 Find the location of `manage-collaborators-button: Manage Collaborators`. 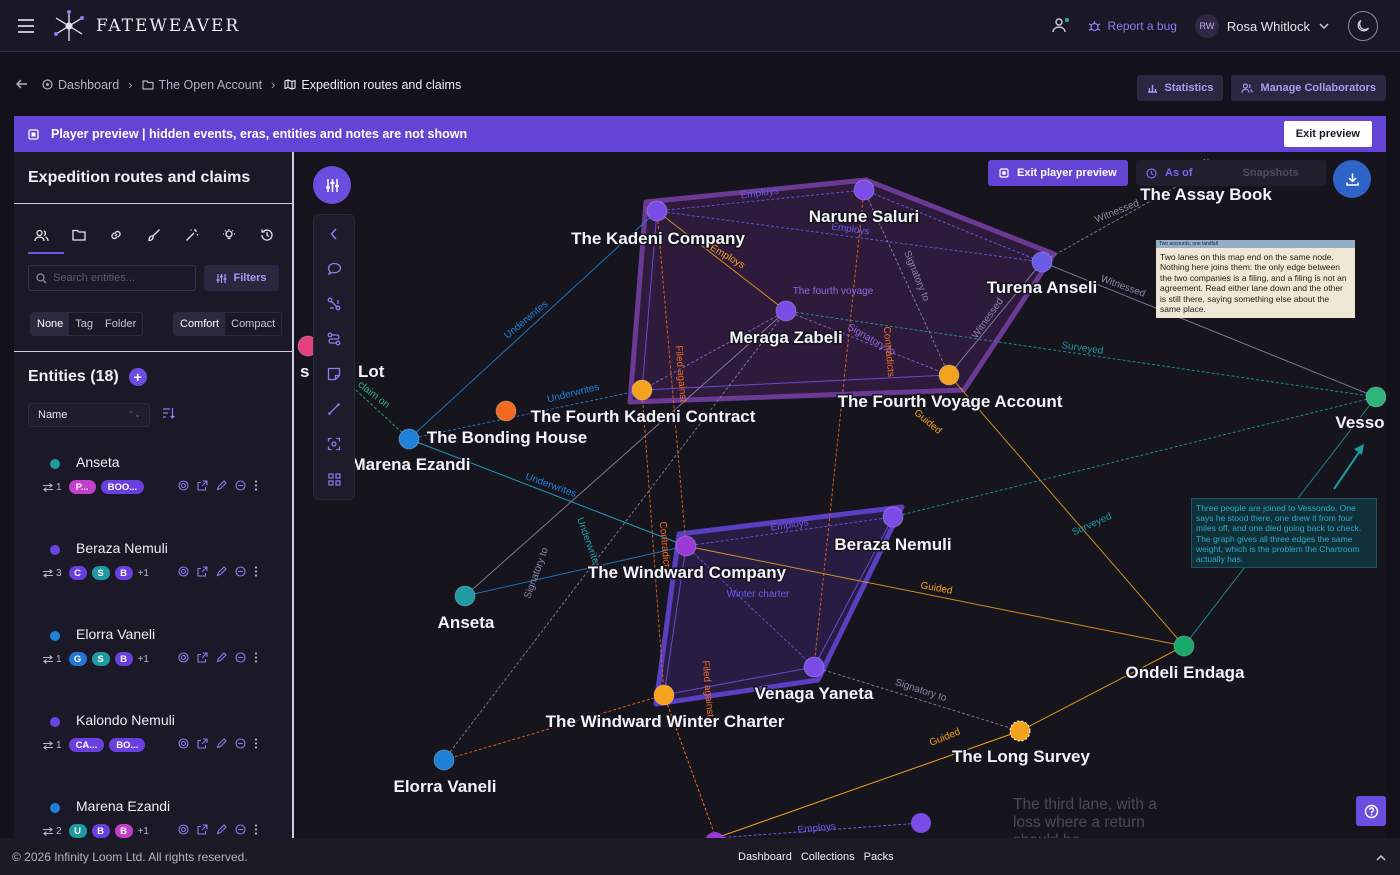

manage-collaborators-button: Manage Collaborators is located at coordinates (1308, 88).